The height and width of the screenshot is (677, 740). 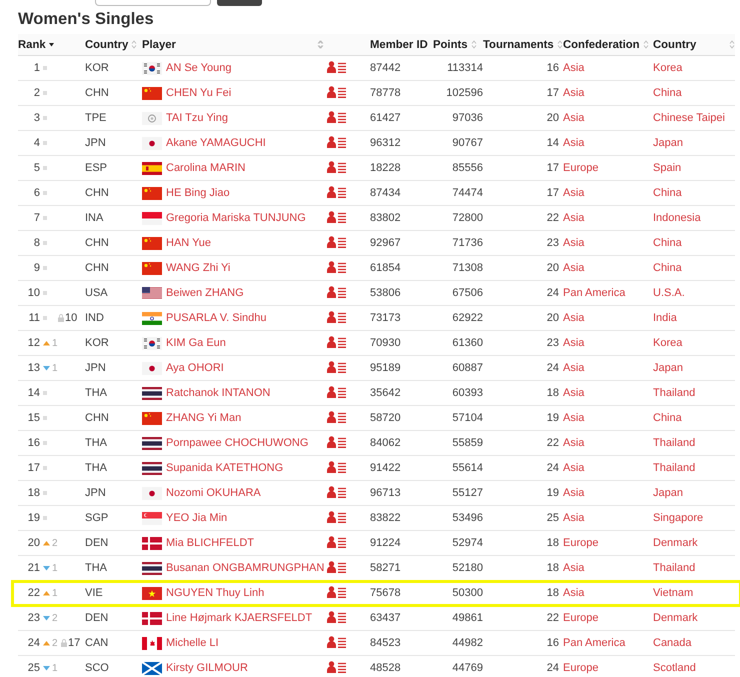 What do you see at coordinates (225, 468) in the screenshot?
I see `player-link: Supanida KATETHONG` at bounding box center [225, 468].